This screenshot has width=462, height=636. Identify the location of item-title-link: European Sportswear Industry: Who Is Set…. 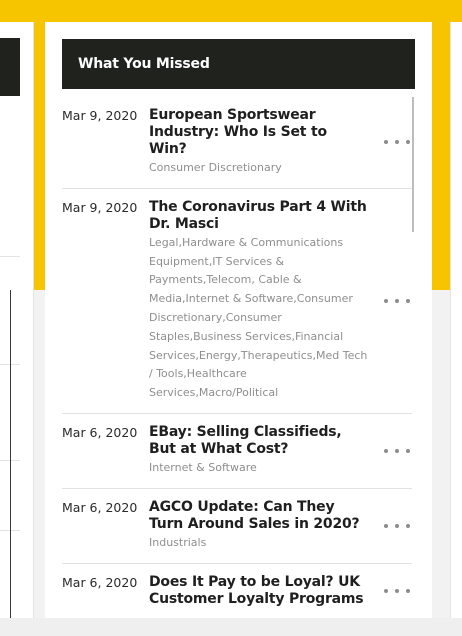
(259, 132).